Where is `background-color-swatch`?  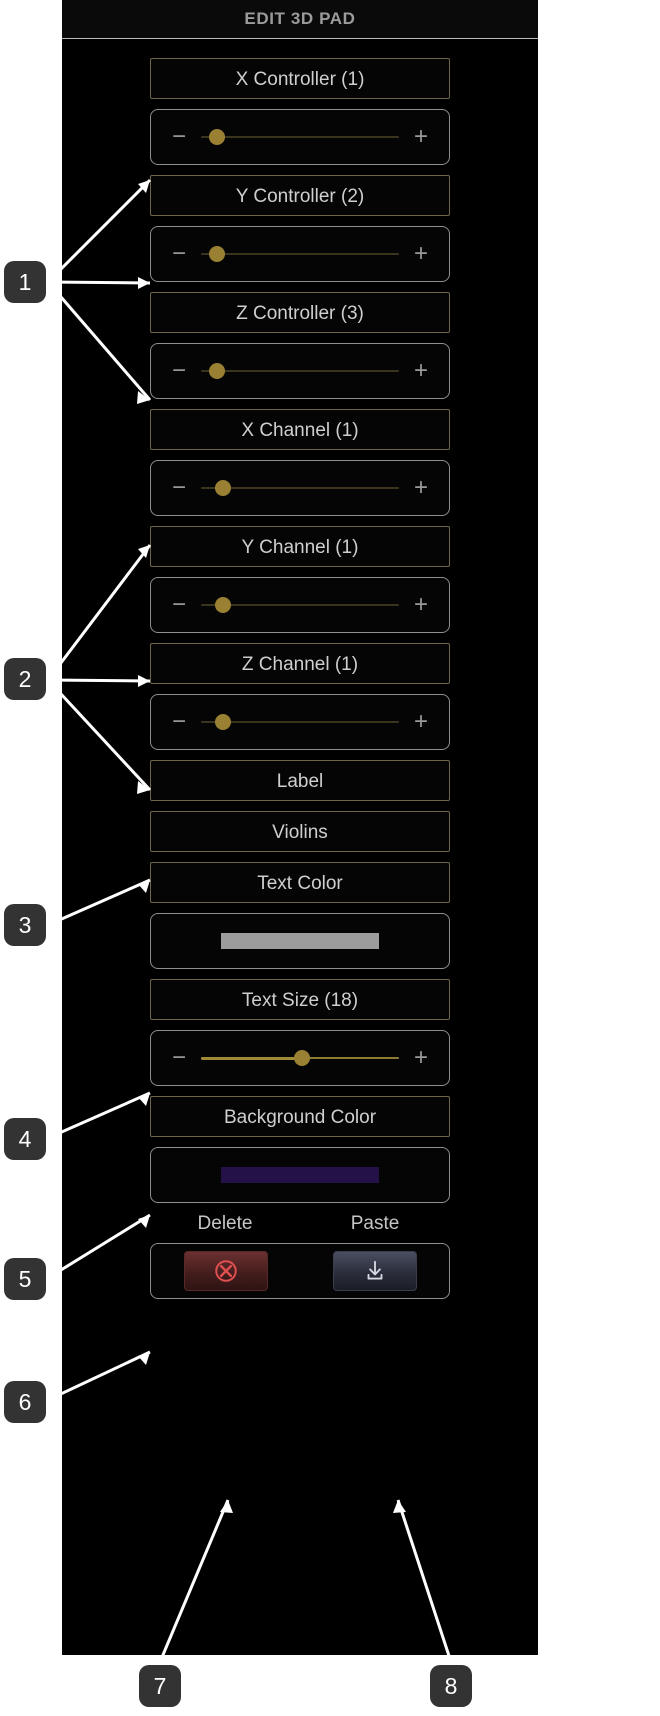 background-color-swatch is located at coordinates (300, 1175).